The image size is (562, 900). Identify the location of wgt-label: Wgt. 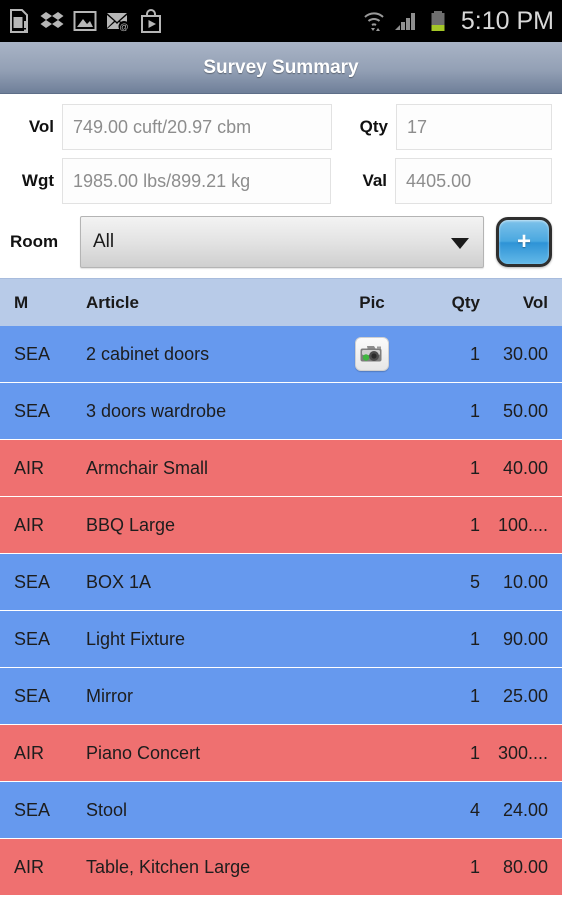
(37, 180).